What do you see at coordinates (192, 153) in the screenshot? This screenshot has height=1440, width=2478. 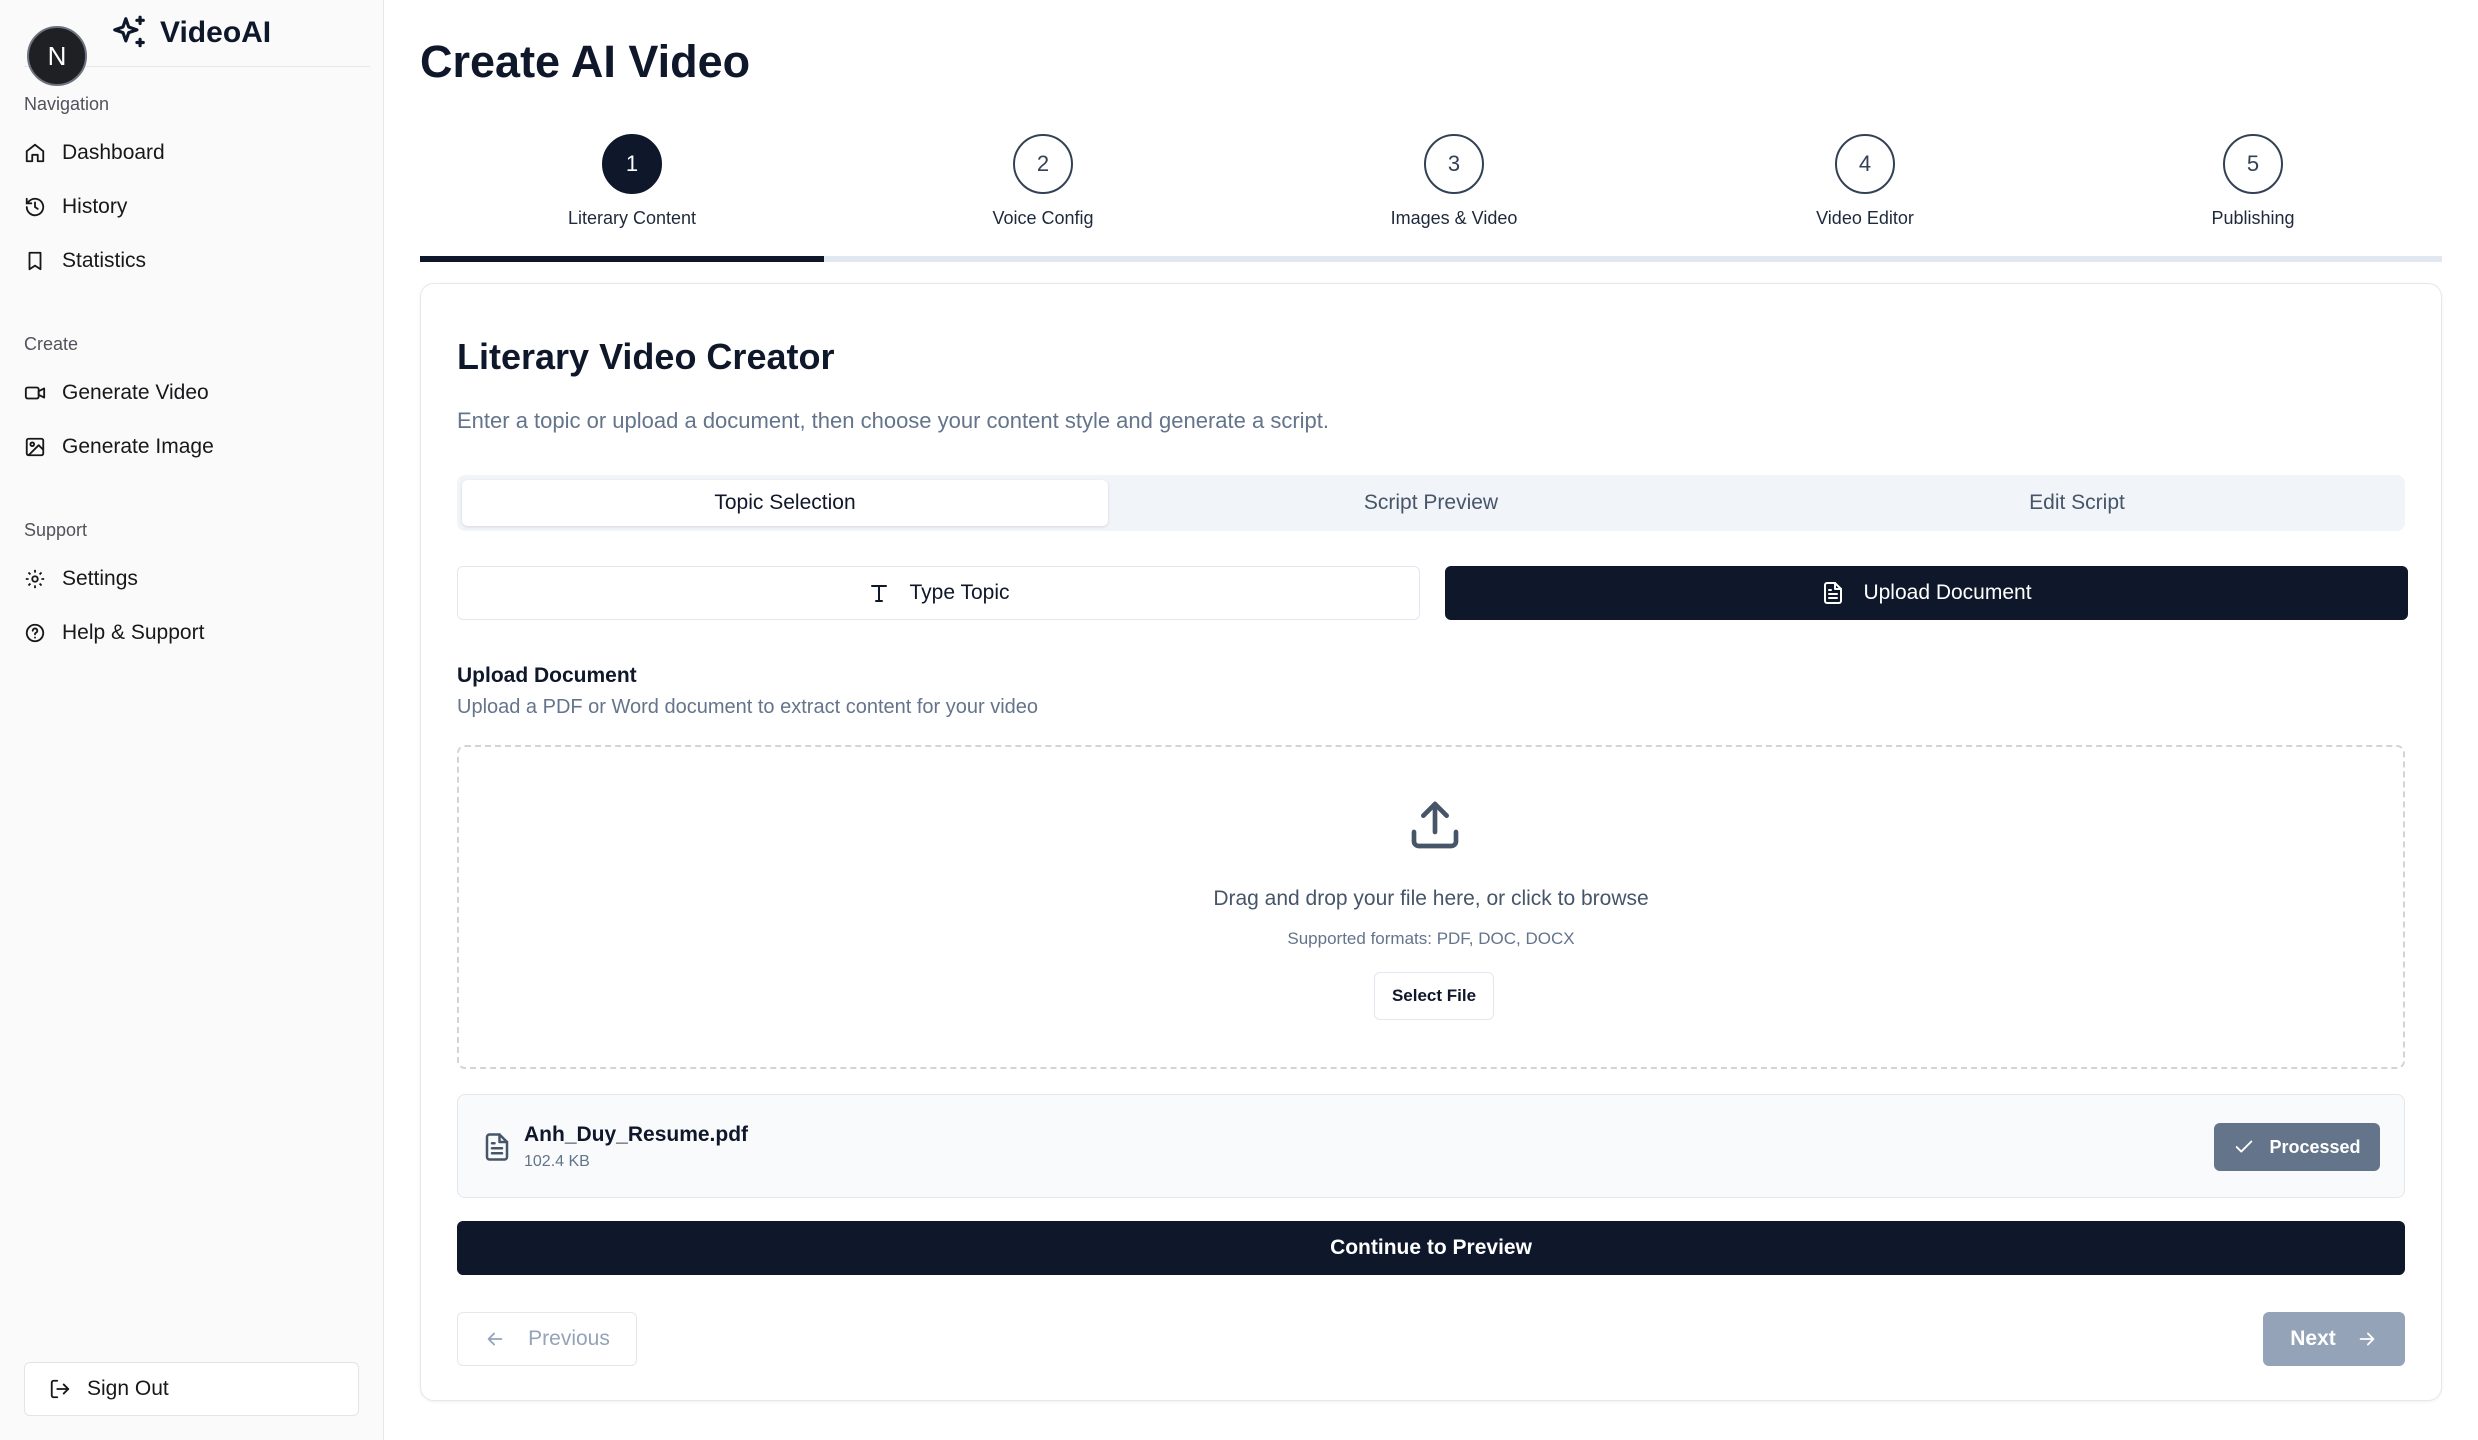 I see `sidebar-item-dashboard: Dashboard` at bounding box center [192, 153].